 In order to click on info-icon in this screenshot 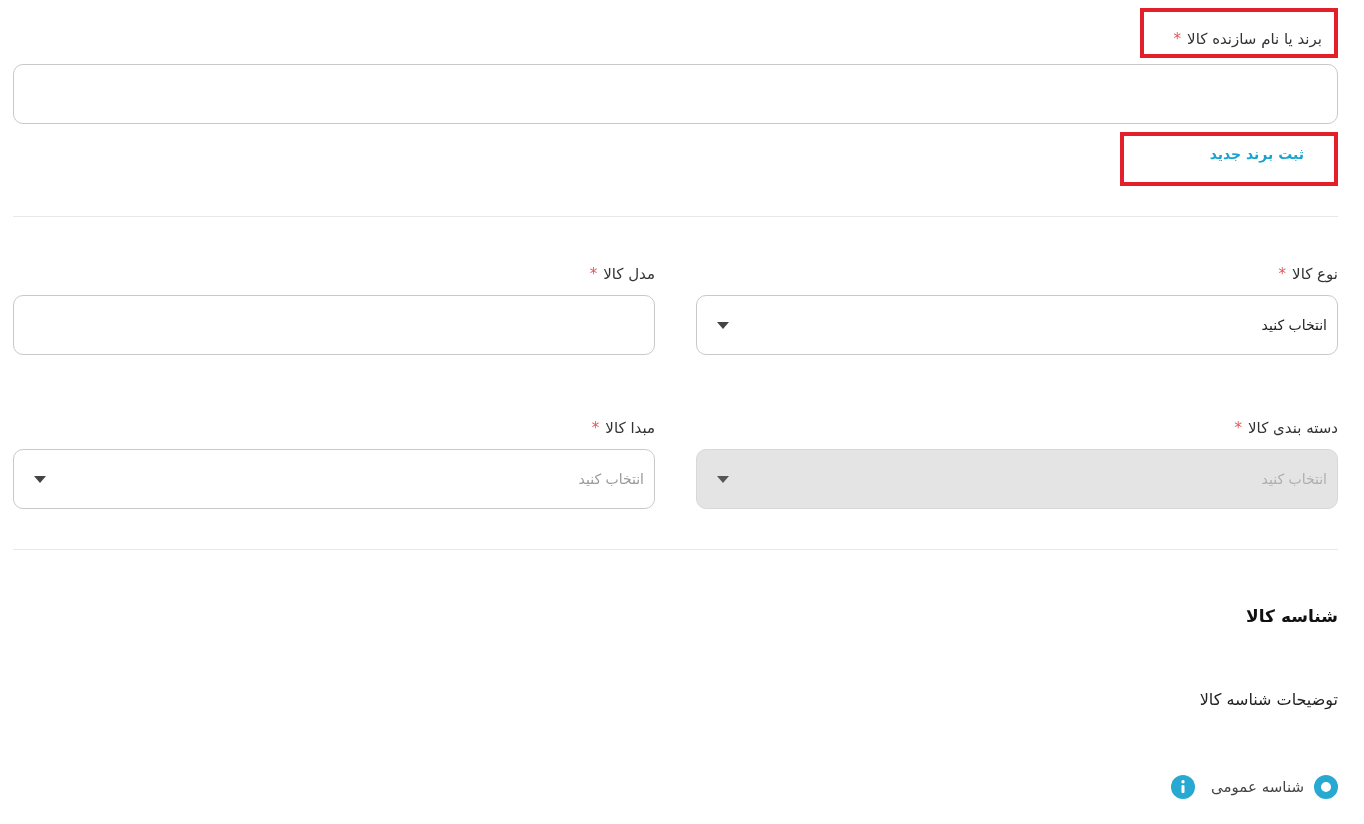, I will do `click(1183, 787)`.